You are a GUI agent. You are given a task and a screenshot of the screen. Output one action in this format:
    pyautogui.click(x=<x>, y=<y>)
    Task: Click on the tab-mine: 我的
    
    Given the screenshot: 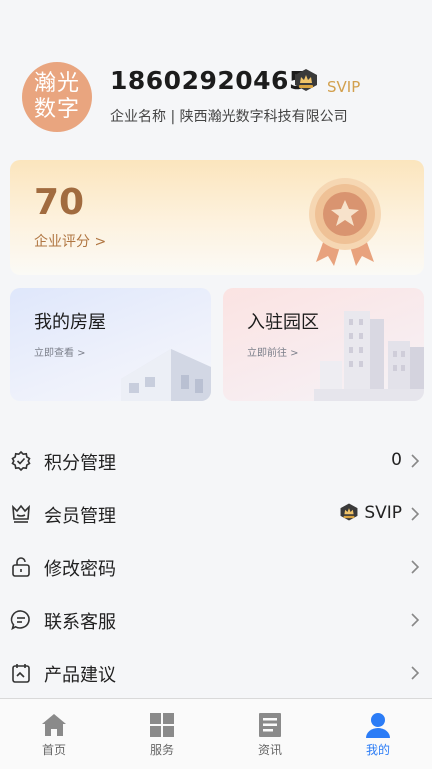 What is the action you would take?
    pyautogui.click(x=378, y=734)
    